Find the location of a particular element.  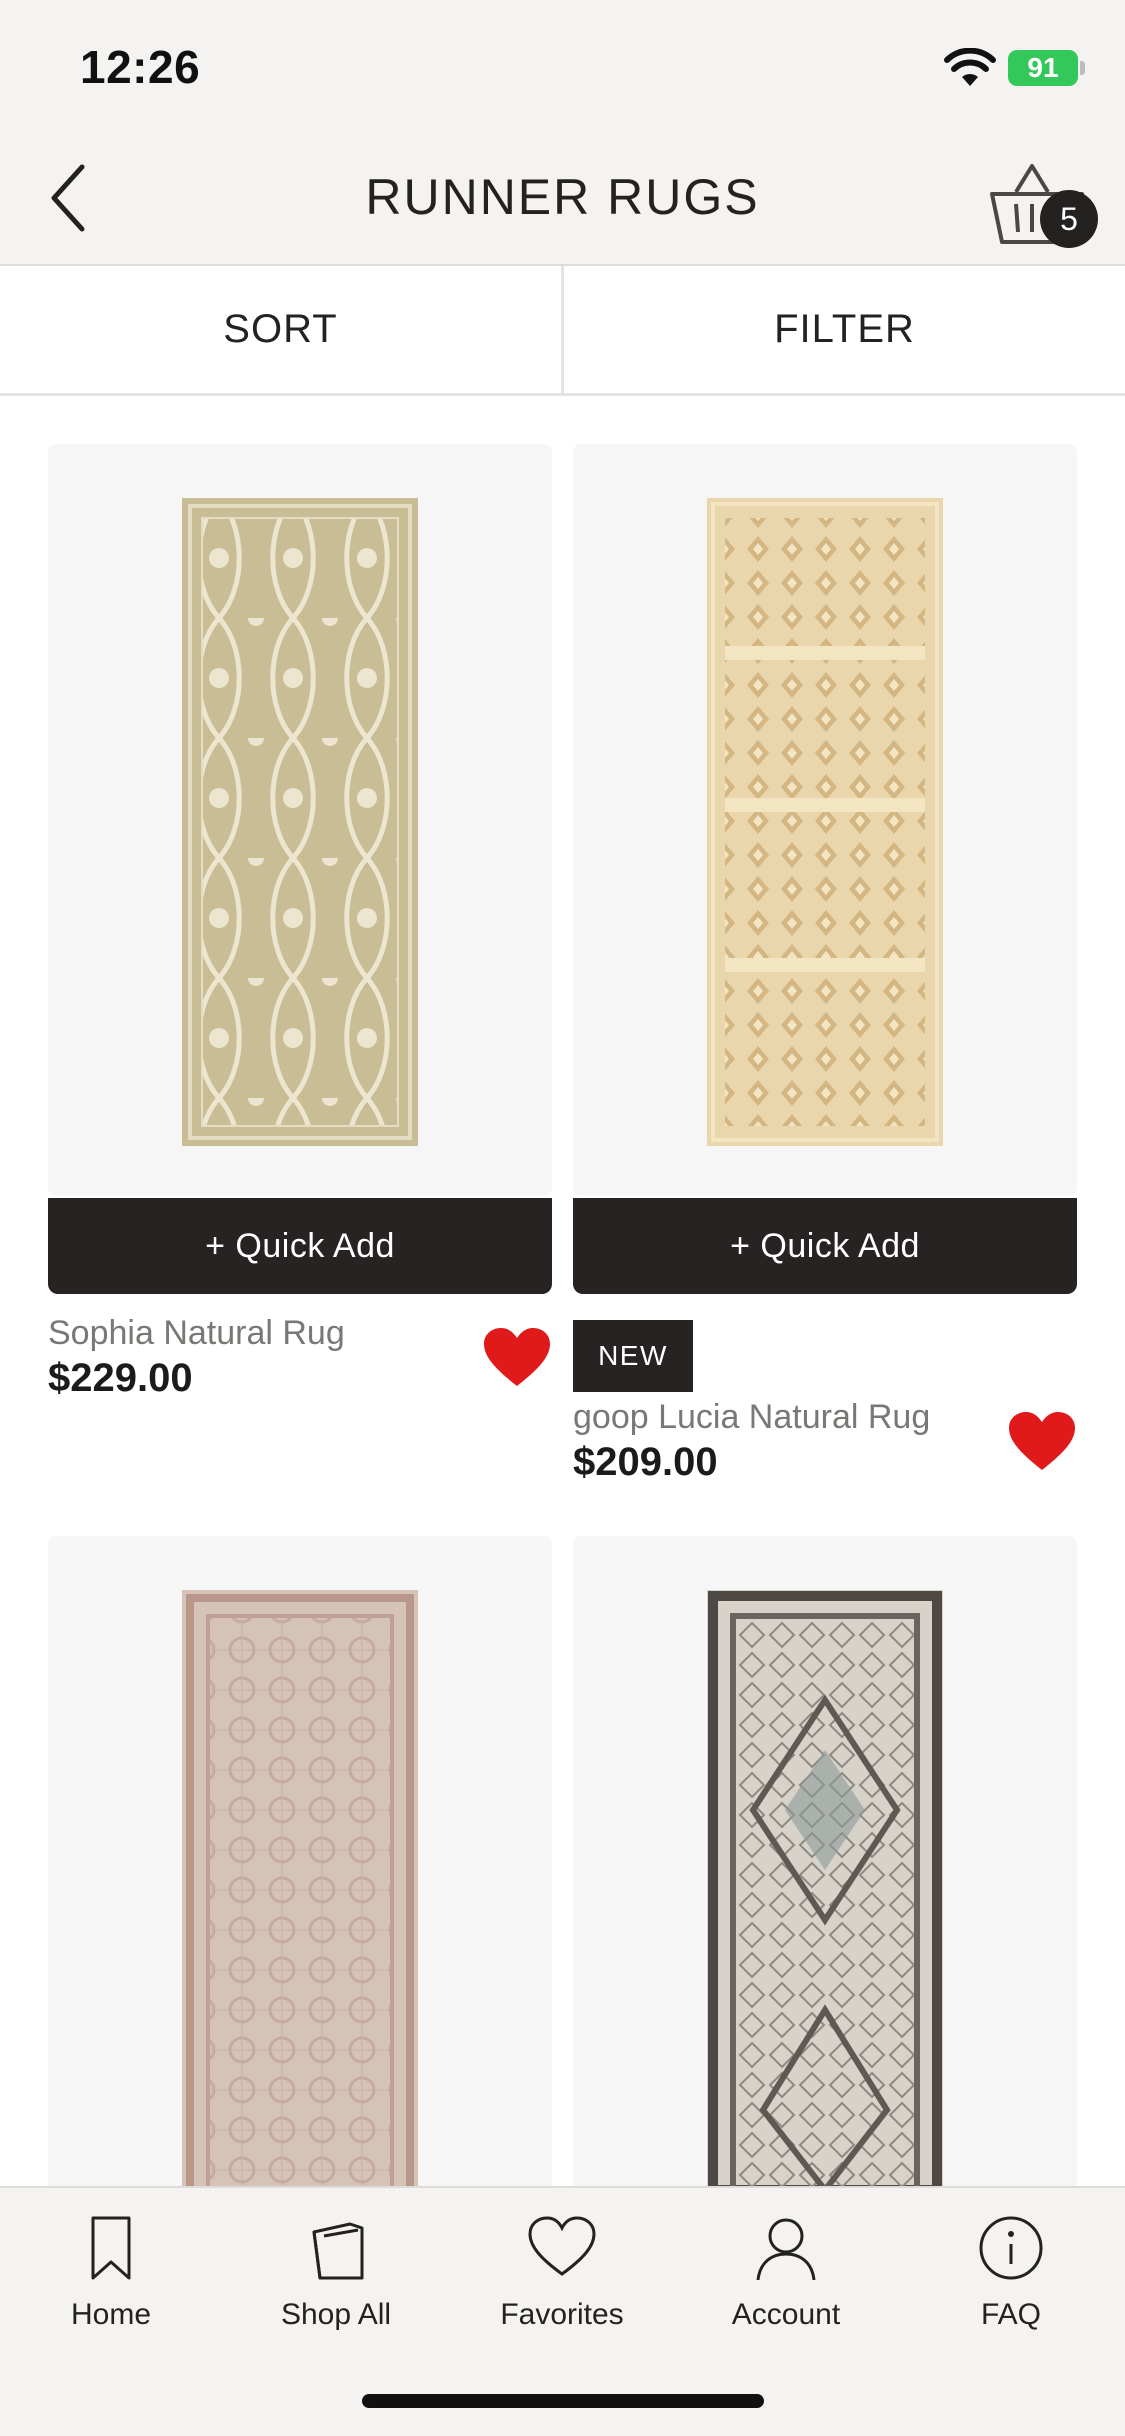

home-indicator is located at coordinates (563, 2401).